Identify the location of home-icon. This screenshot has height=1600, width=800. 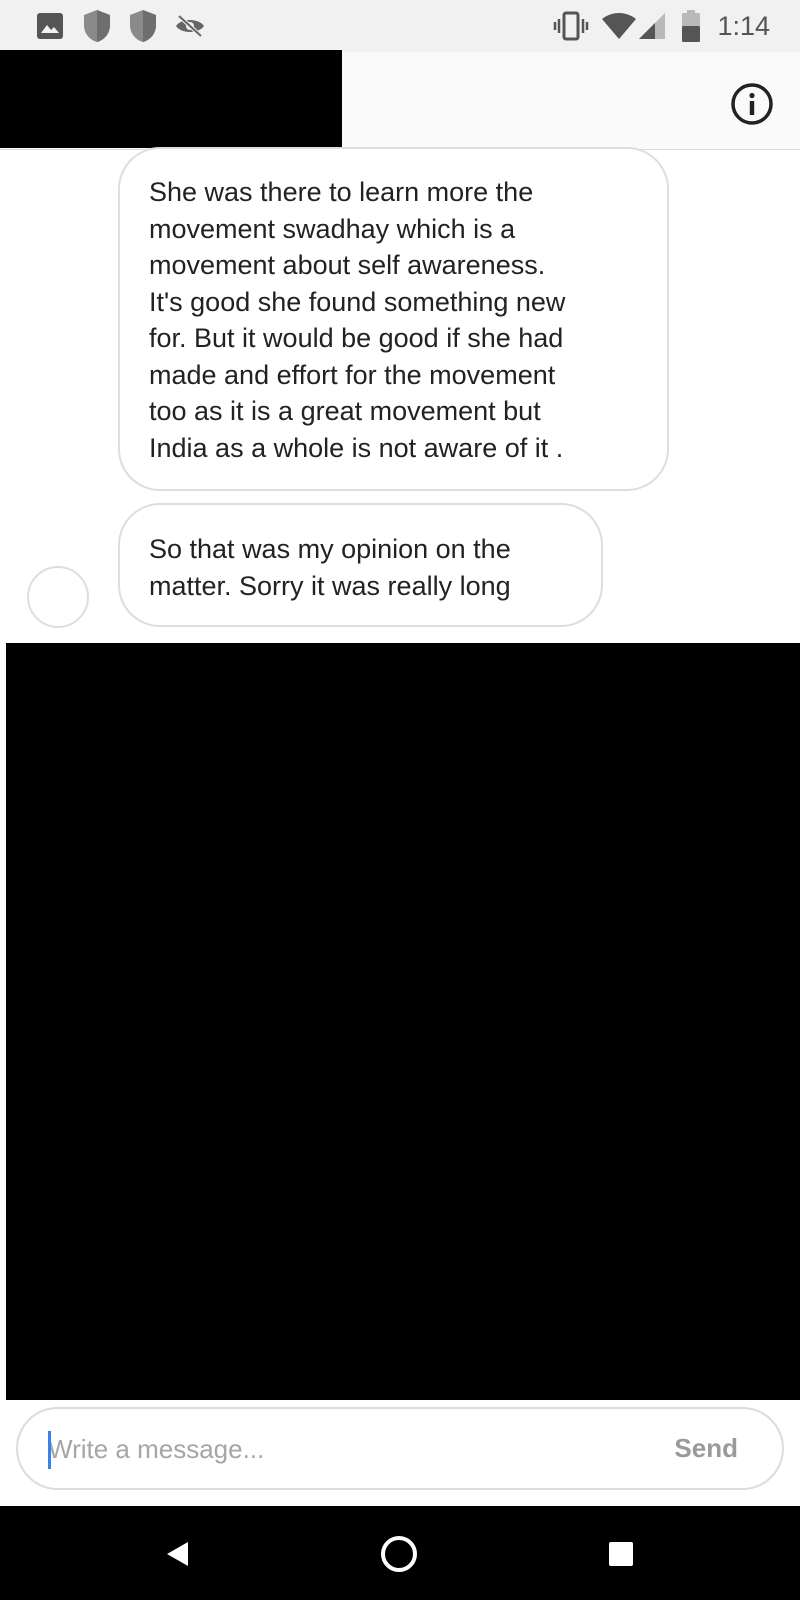
(399, 1554).